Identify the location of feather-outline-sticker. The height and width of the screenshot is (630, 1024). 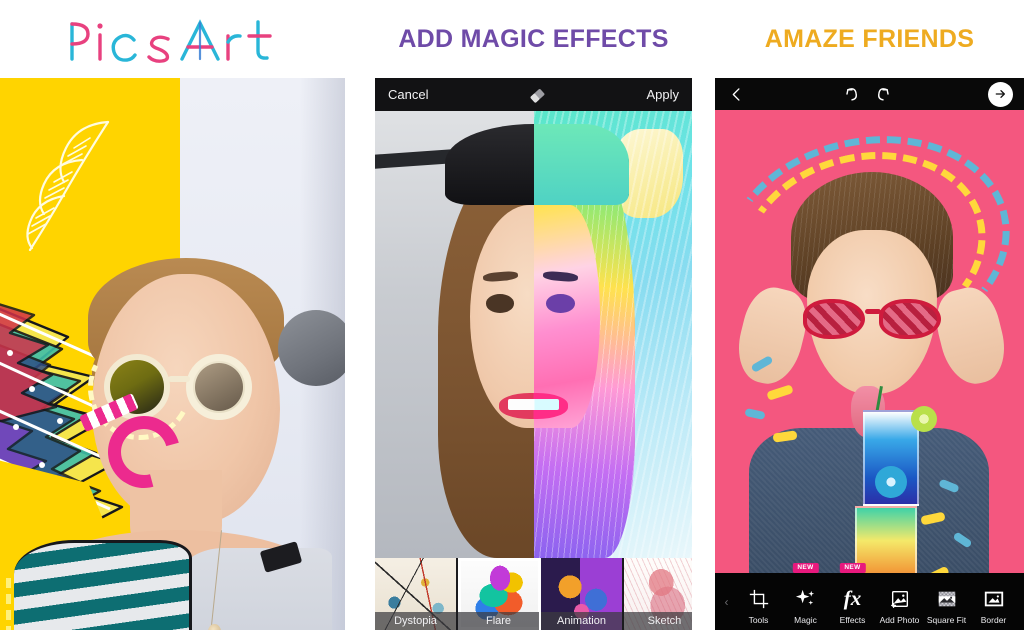
(68, 186).